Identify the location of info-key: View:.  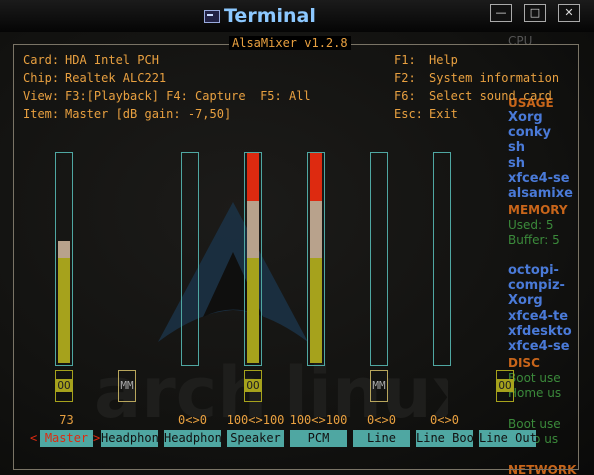
(41, 96).